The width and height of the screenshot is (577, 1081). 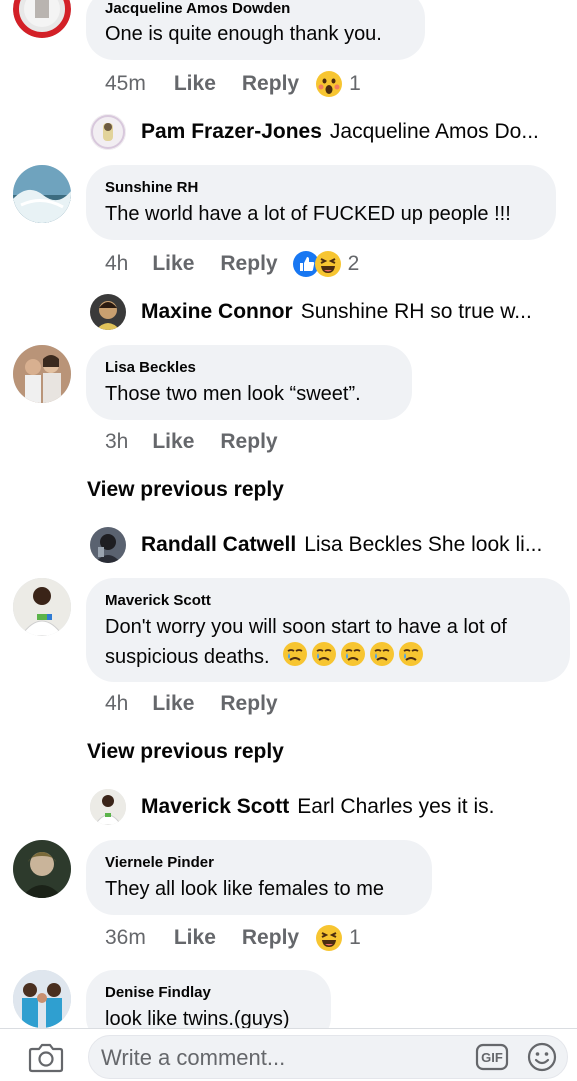 What do you see at coordinates (125, 84) in the screenshot?
I see `comment-time: 45m` at bounding box center [125, 84].